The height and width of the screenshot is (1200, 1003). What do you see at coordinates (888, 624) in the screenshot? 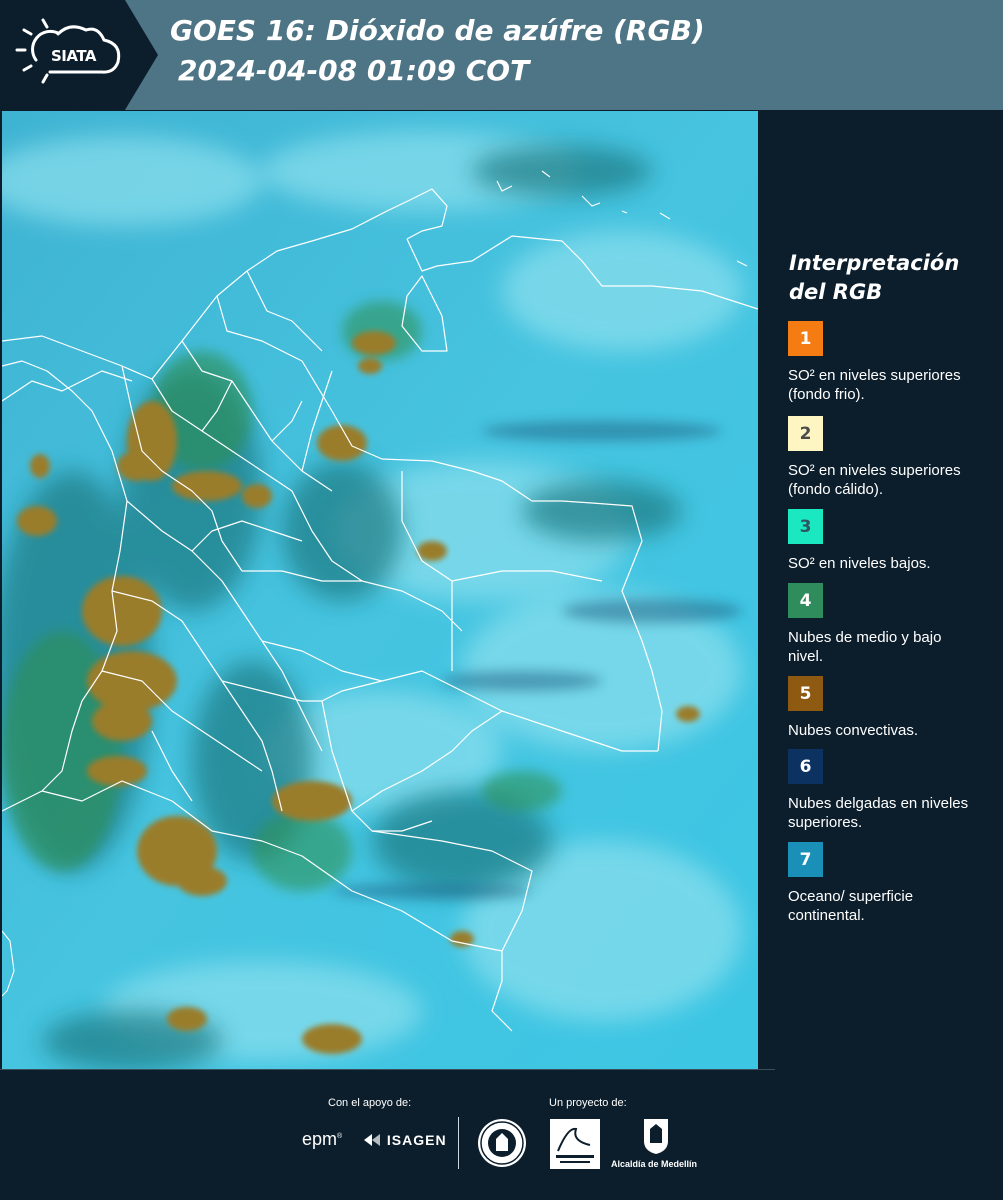
I see `legend-item-4: 4 Nubes de medio y bajo nivel.` at bounding box center [888, 624].